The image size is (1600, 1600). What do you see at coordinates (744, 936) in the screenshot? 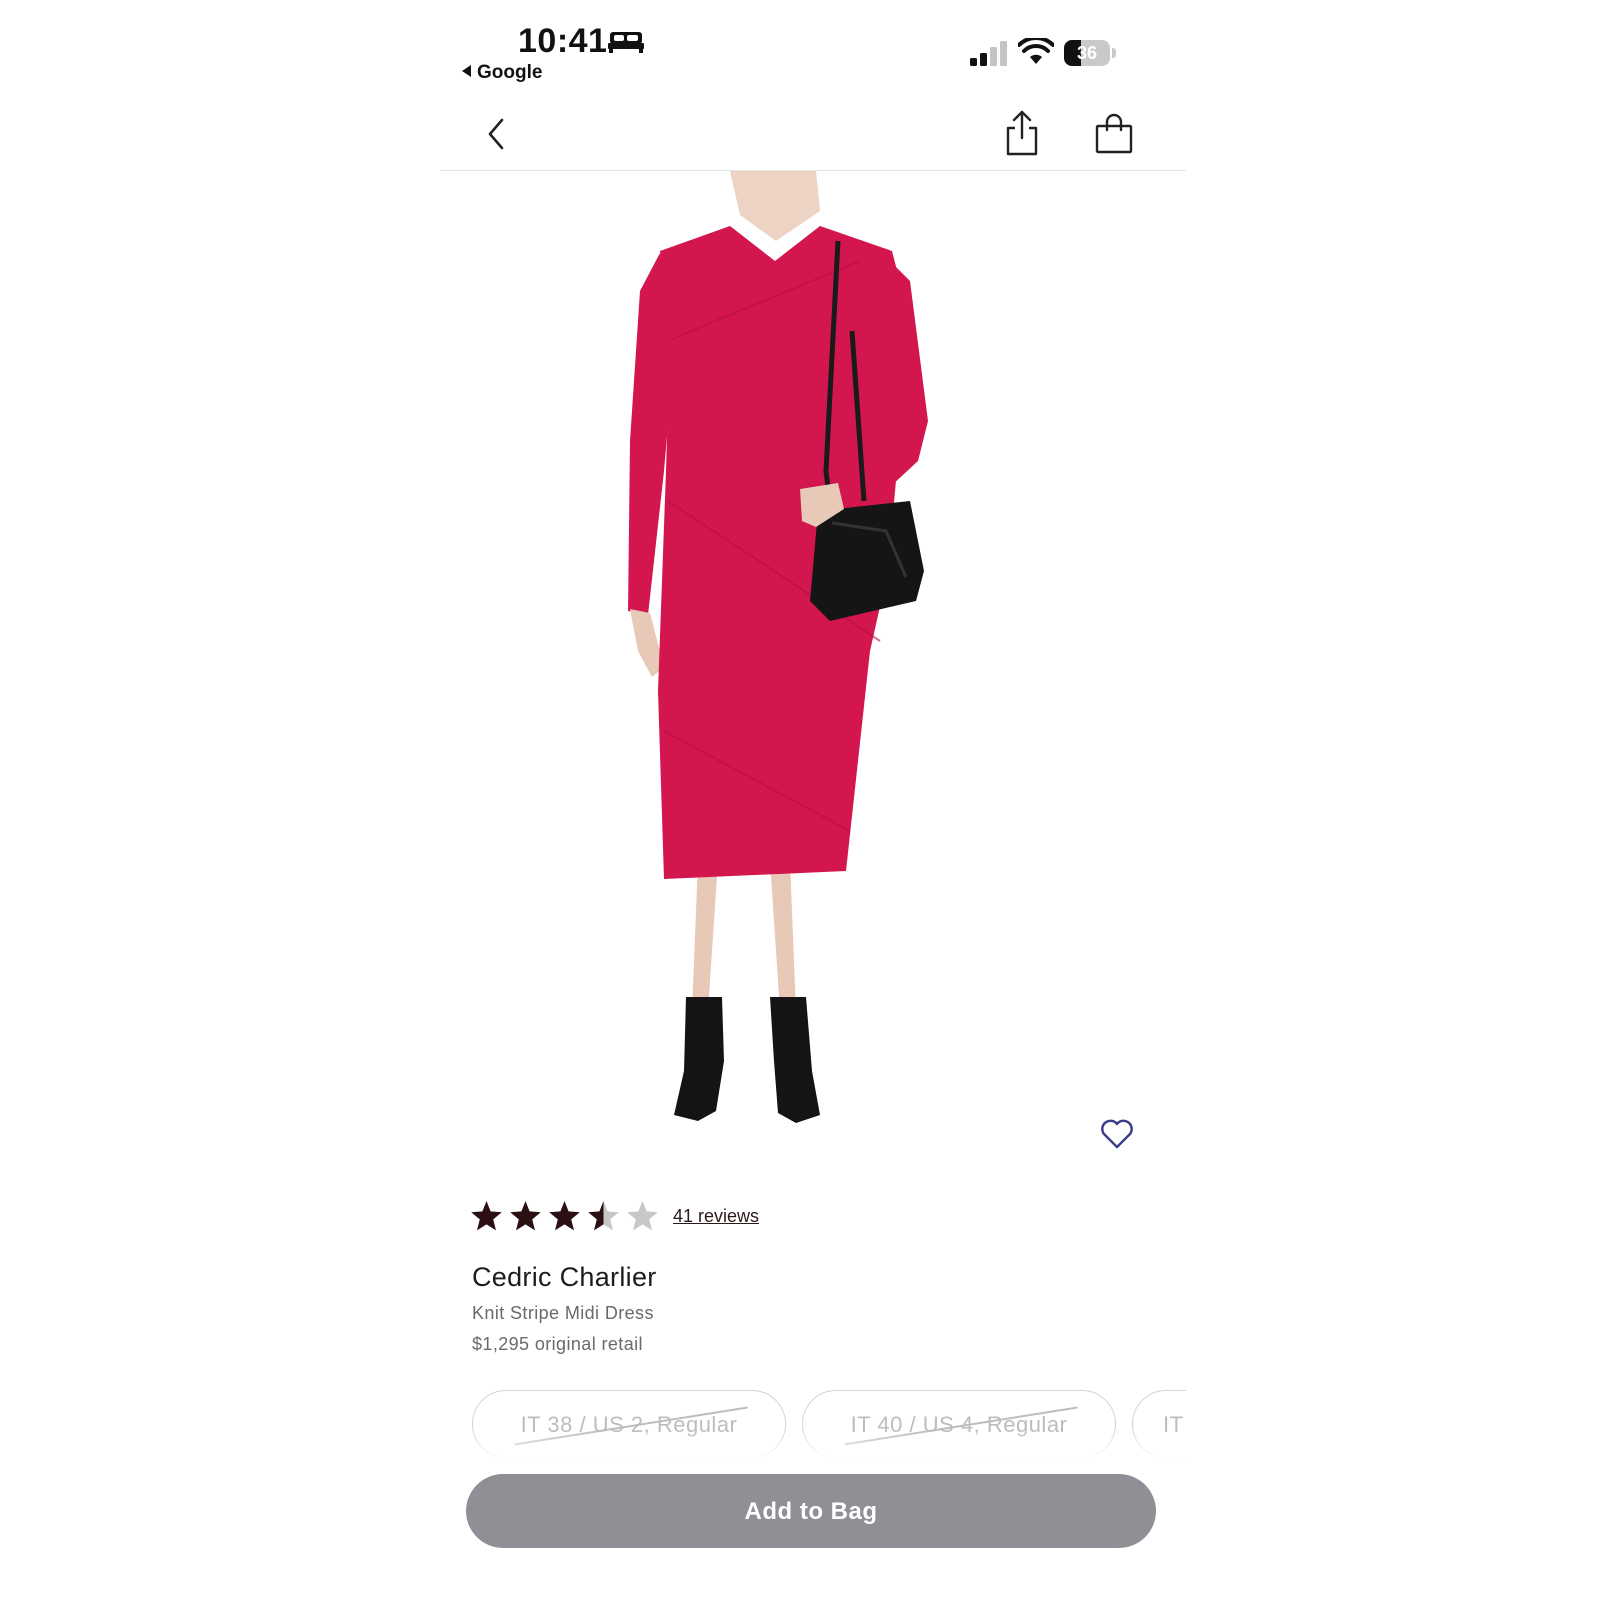
I see `model-legs` at bounding box center [744, 936].